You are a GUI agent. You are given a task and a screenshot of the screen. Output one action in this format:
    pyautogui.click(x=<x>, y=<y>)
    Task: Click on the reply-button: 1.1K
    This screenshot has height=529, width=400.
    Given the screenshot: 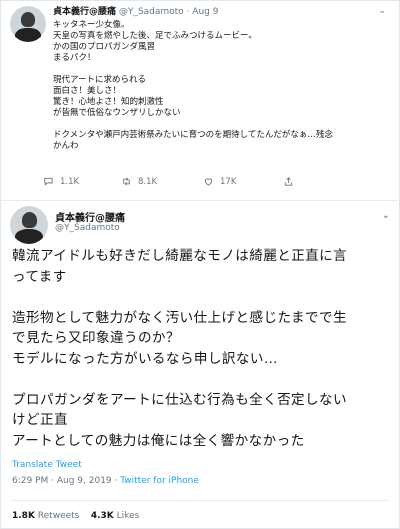 What is the action you would take?
    pyautogui.click(x=61, y=181)
    